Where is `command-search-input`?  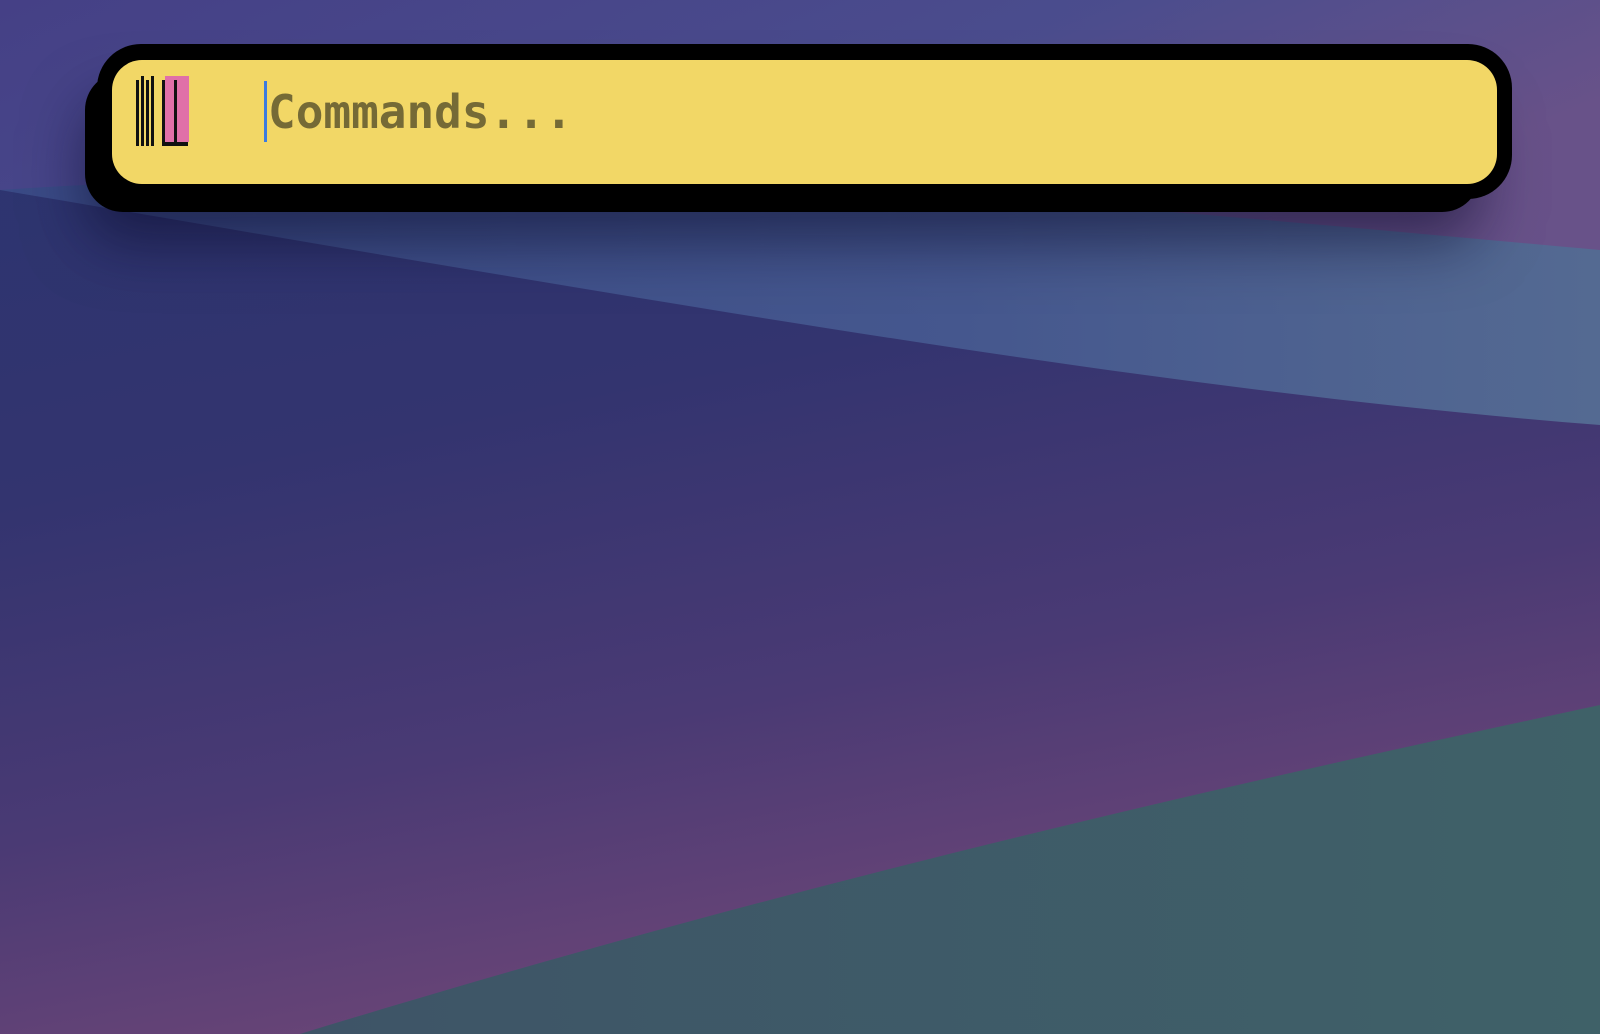 command-search-input is located at coordinates (856, 112).